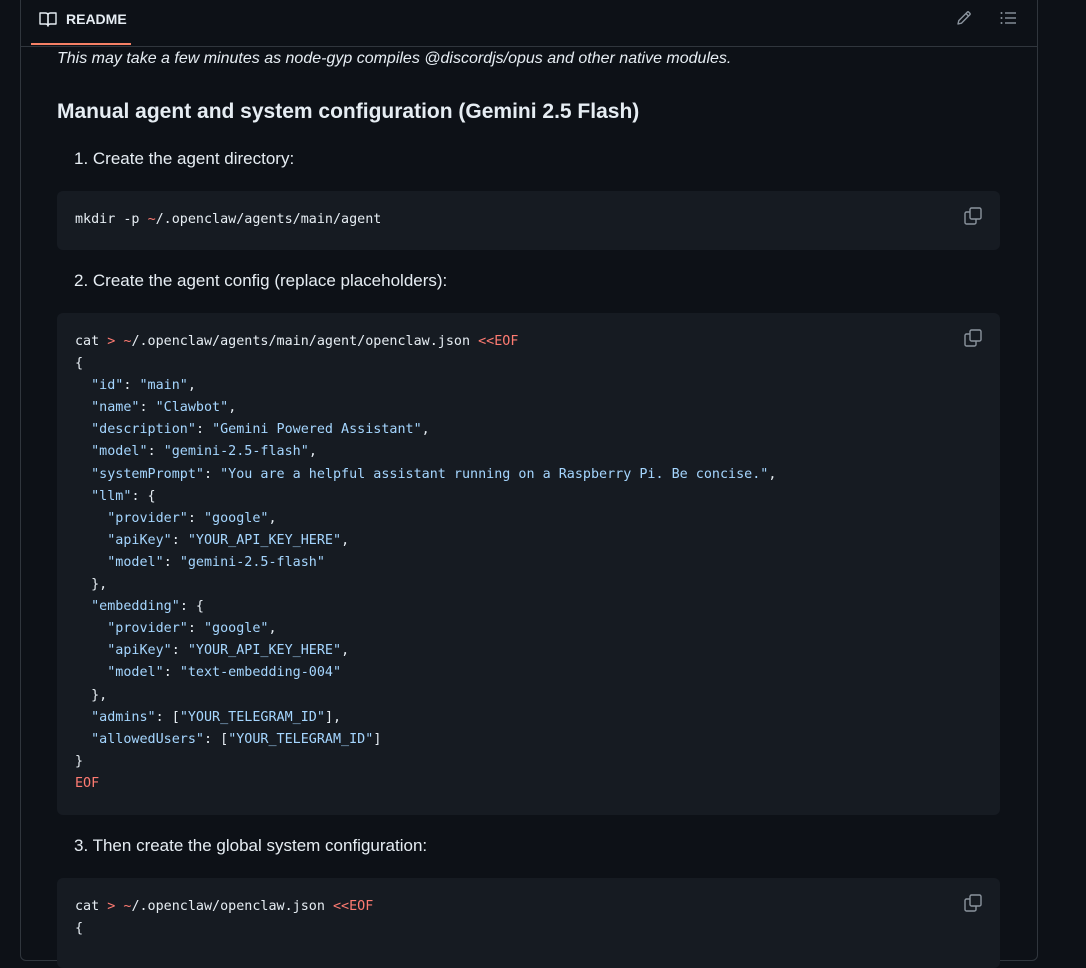 The width and height of the screenshot is (1086, 968). Describe the element at coordinates (81, 44) in the screenshot. I see `tab-active-underline` at that location.